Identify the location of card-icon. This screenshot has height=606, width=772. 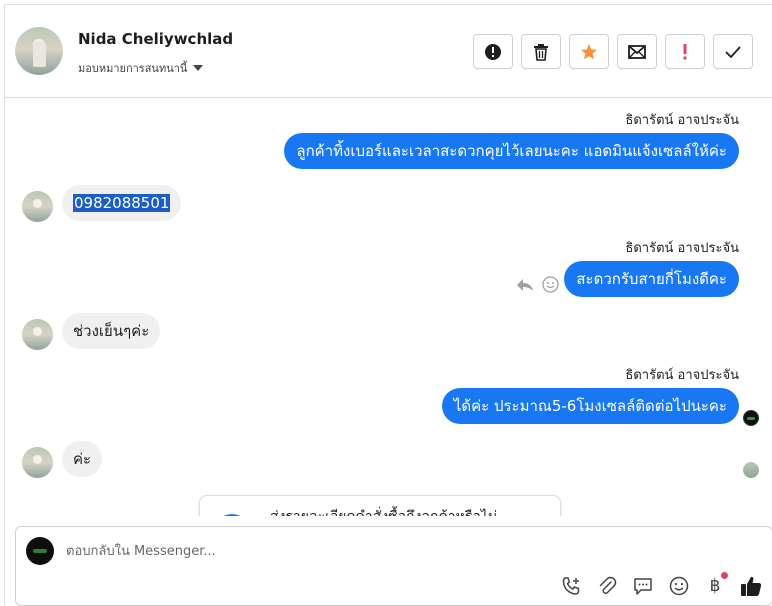
(232, 515).